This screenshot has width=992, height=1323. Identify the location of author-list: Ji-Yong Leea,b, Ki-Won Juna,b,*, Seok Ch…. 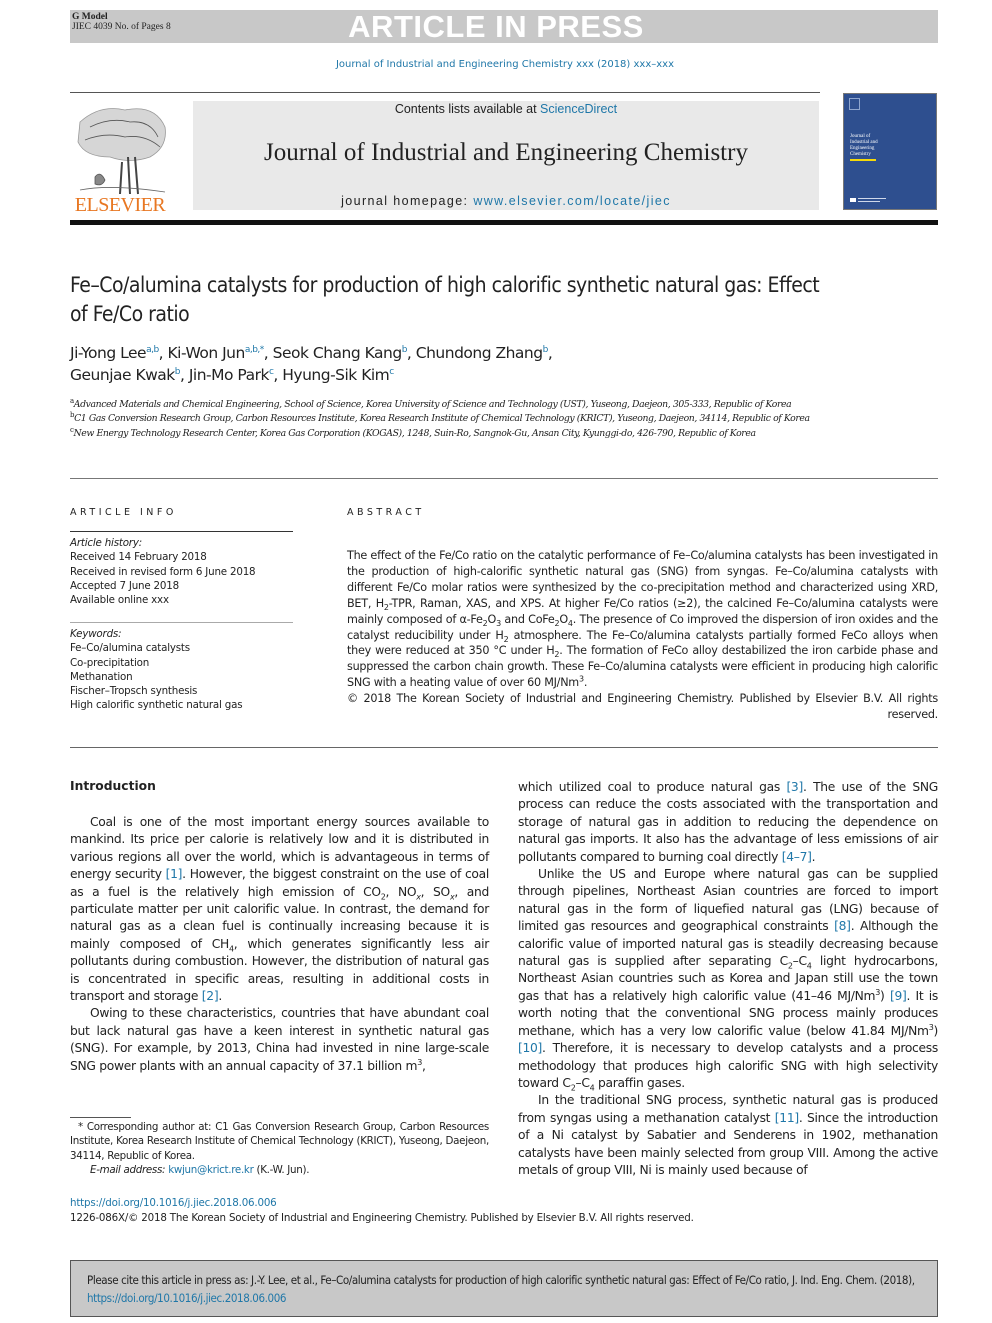
(311, 364).